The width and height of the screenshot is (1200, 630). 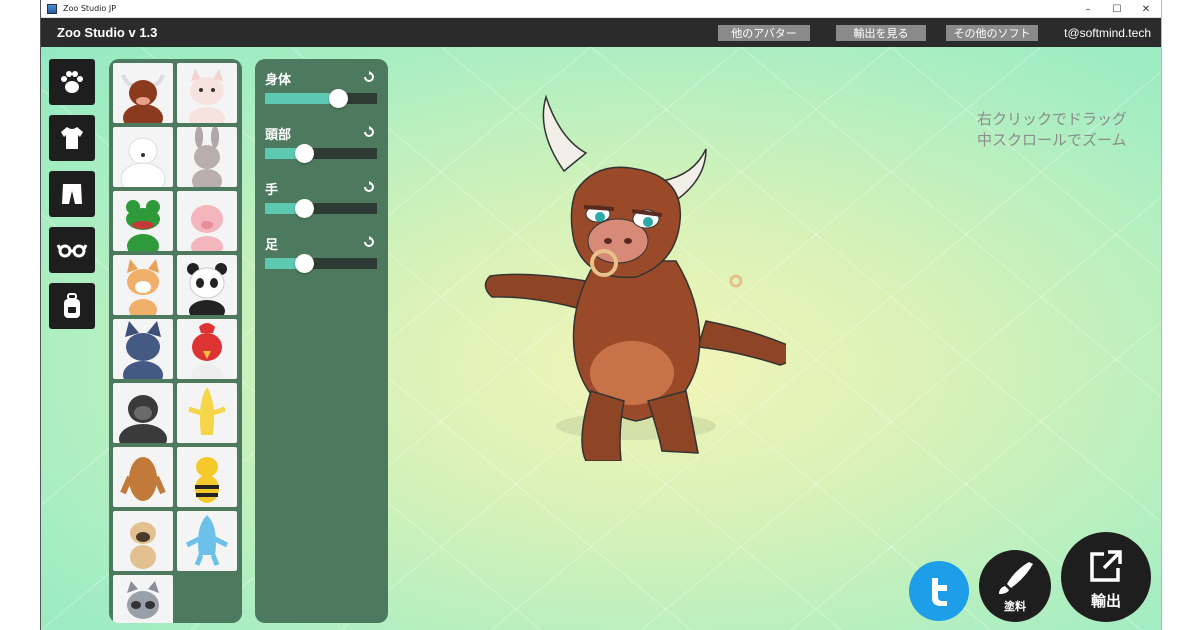 I want to click on other-avatars-button: 他のアバター, so click(x=764, y=33).